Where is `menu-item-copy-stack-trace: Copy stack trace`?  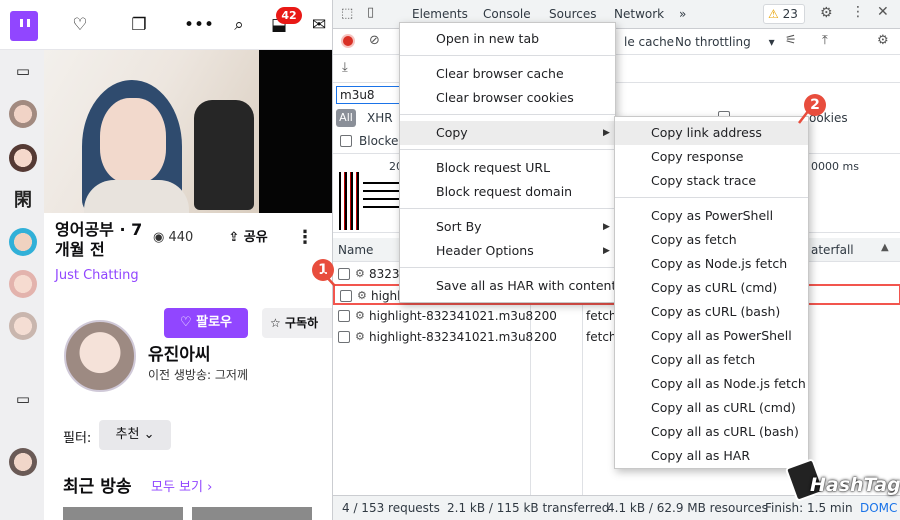 menu-item-copy-stack-trace: Copy stack trace is located at coordinates (711, 181).